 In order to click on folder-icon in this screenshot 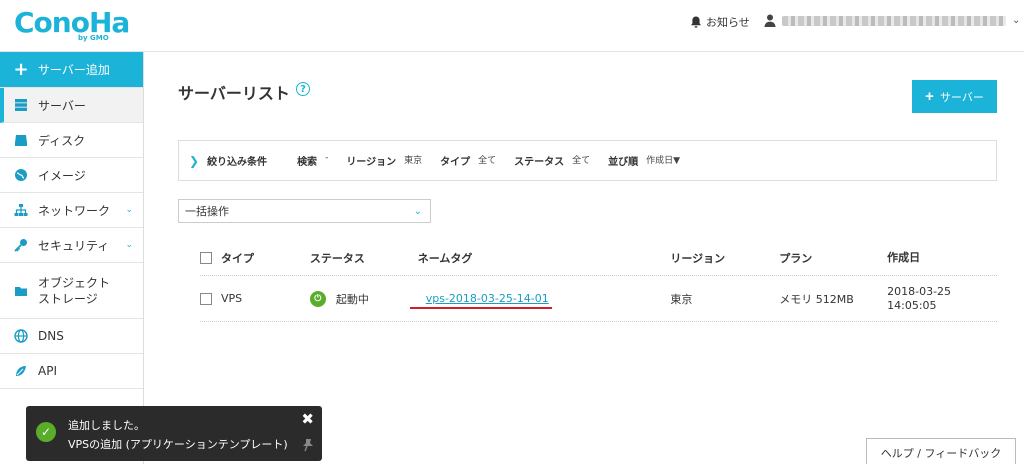, I will do `click(21, 291)`.